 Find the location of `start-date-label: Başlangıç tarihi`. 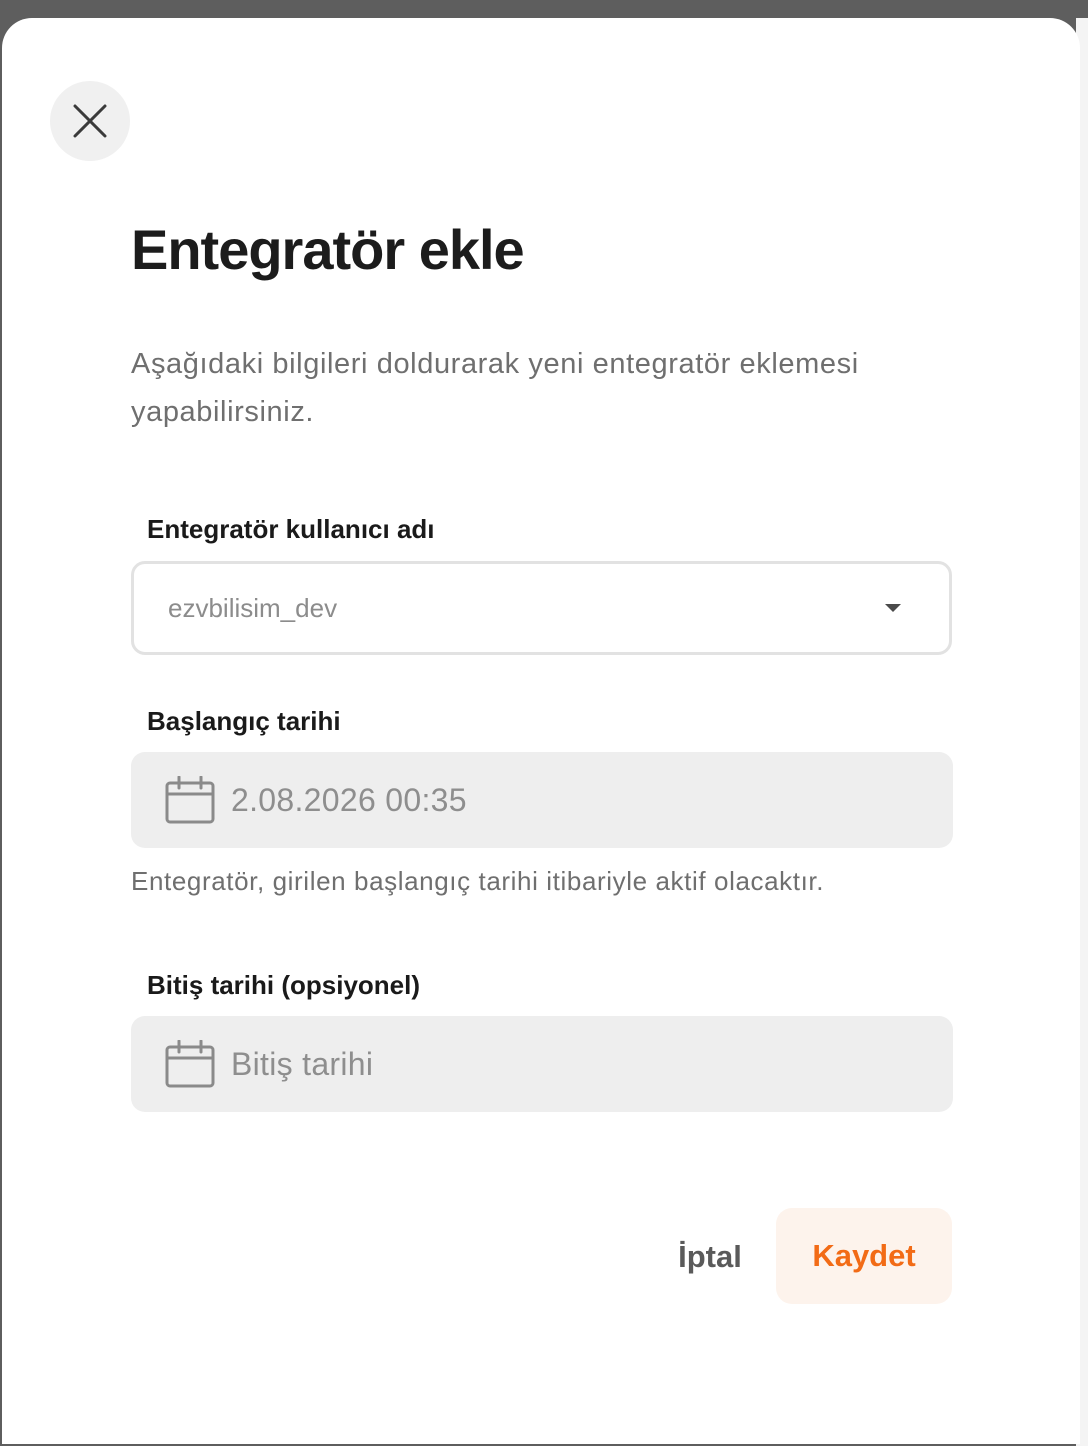

start-date-label: Başlangıç tarihi is located at coordinates (244, 721).